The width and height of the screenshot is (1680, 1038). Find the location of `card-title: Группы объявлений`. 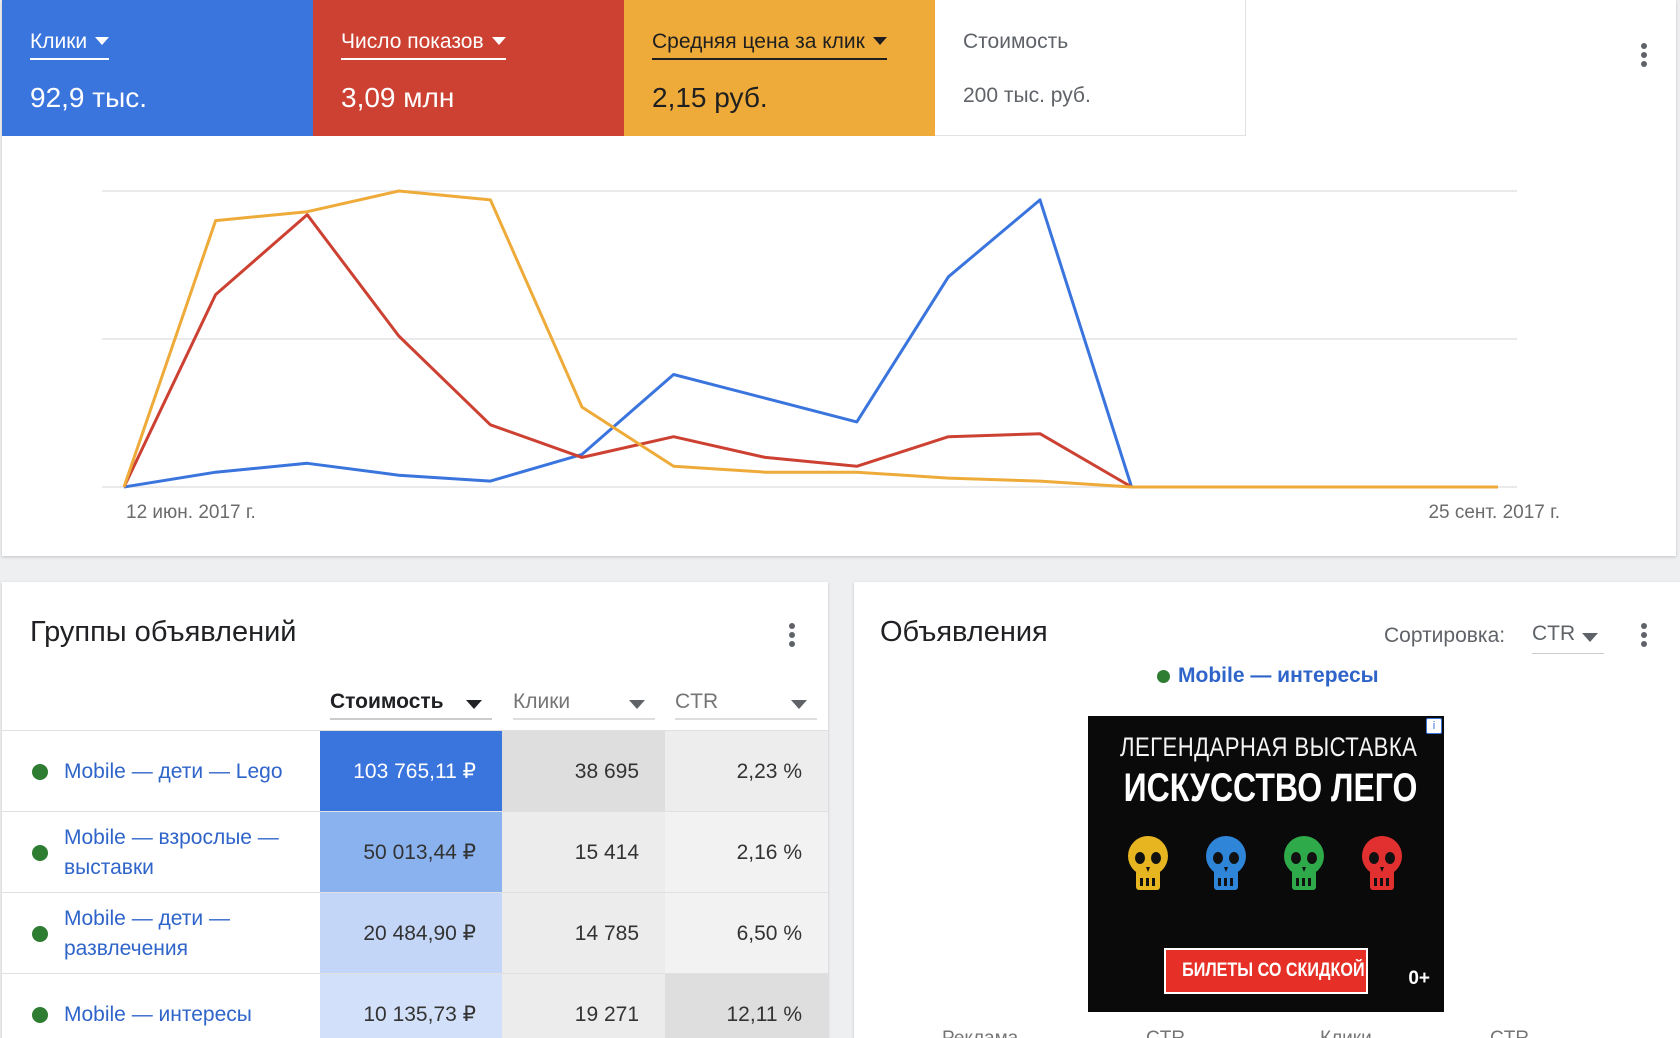

card-title: Группы объявлений is located at coordinates (163, 632).